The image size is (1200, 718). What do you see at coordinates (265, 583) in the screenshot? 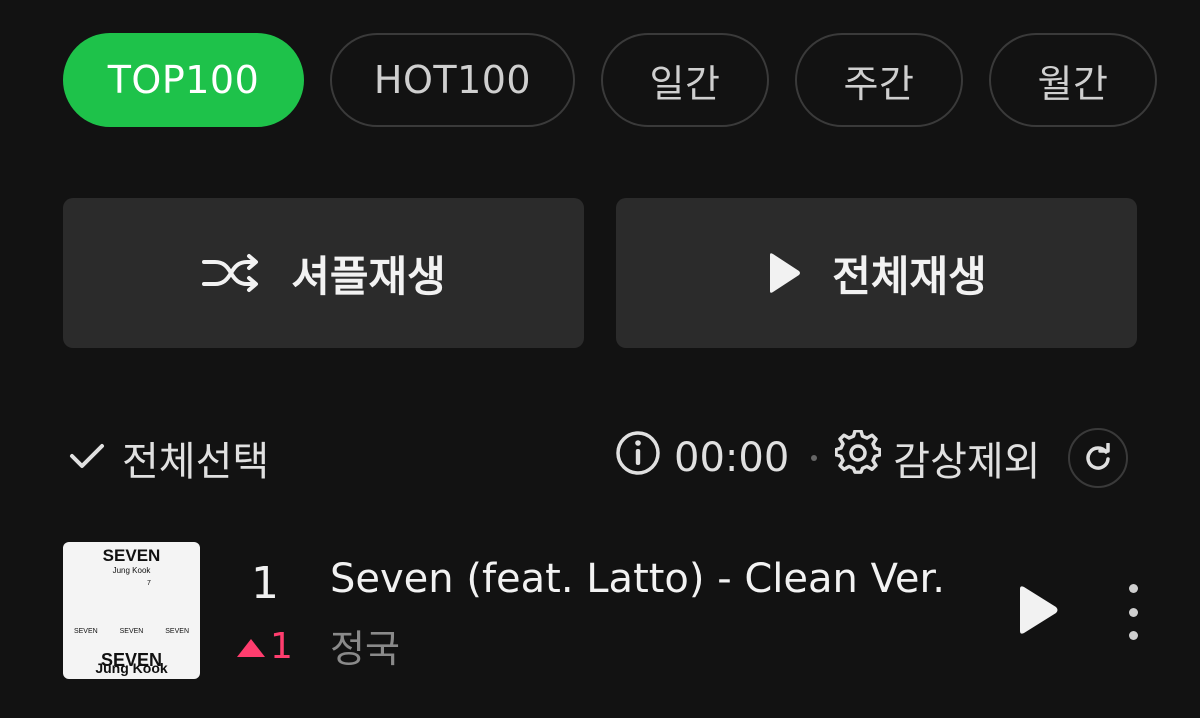
I see `track-rank: 1` at bounding box center [265, 583].